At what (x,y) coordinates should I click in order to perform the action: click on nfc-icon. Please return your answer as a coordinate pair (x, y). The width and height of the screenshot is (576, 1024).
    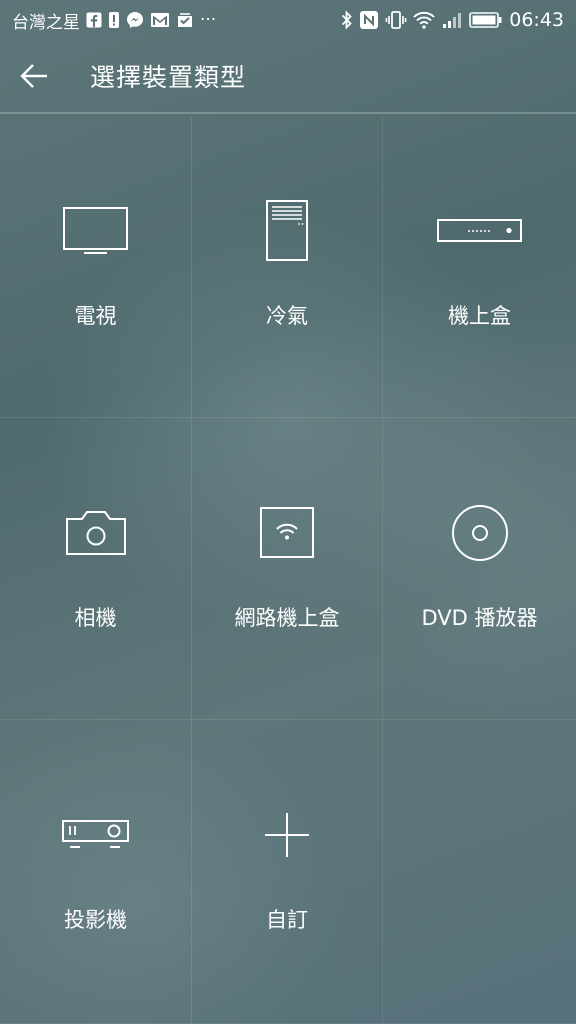
    Looking at the image, I should click on (369, 20).